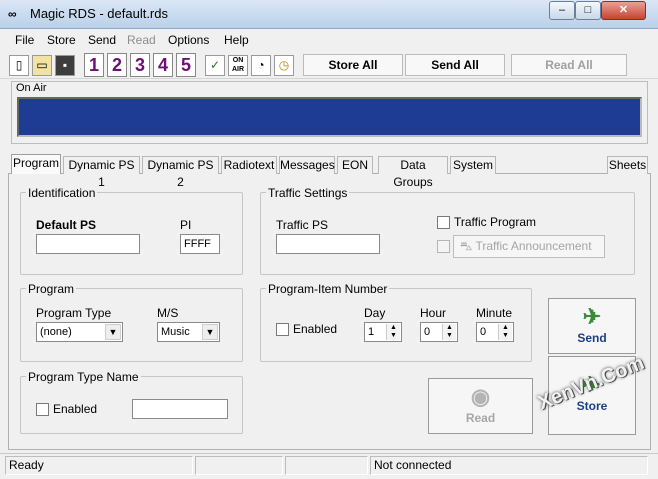 Image resolution: width=658 pixels, height=479 pixels. Describe the element at coordinates (62, 193) in the screenshot. I see `identification-title: Identification` at that location.